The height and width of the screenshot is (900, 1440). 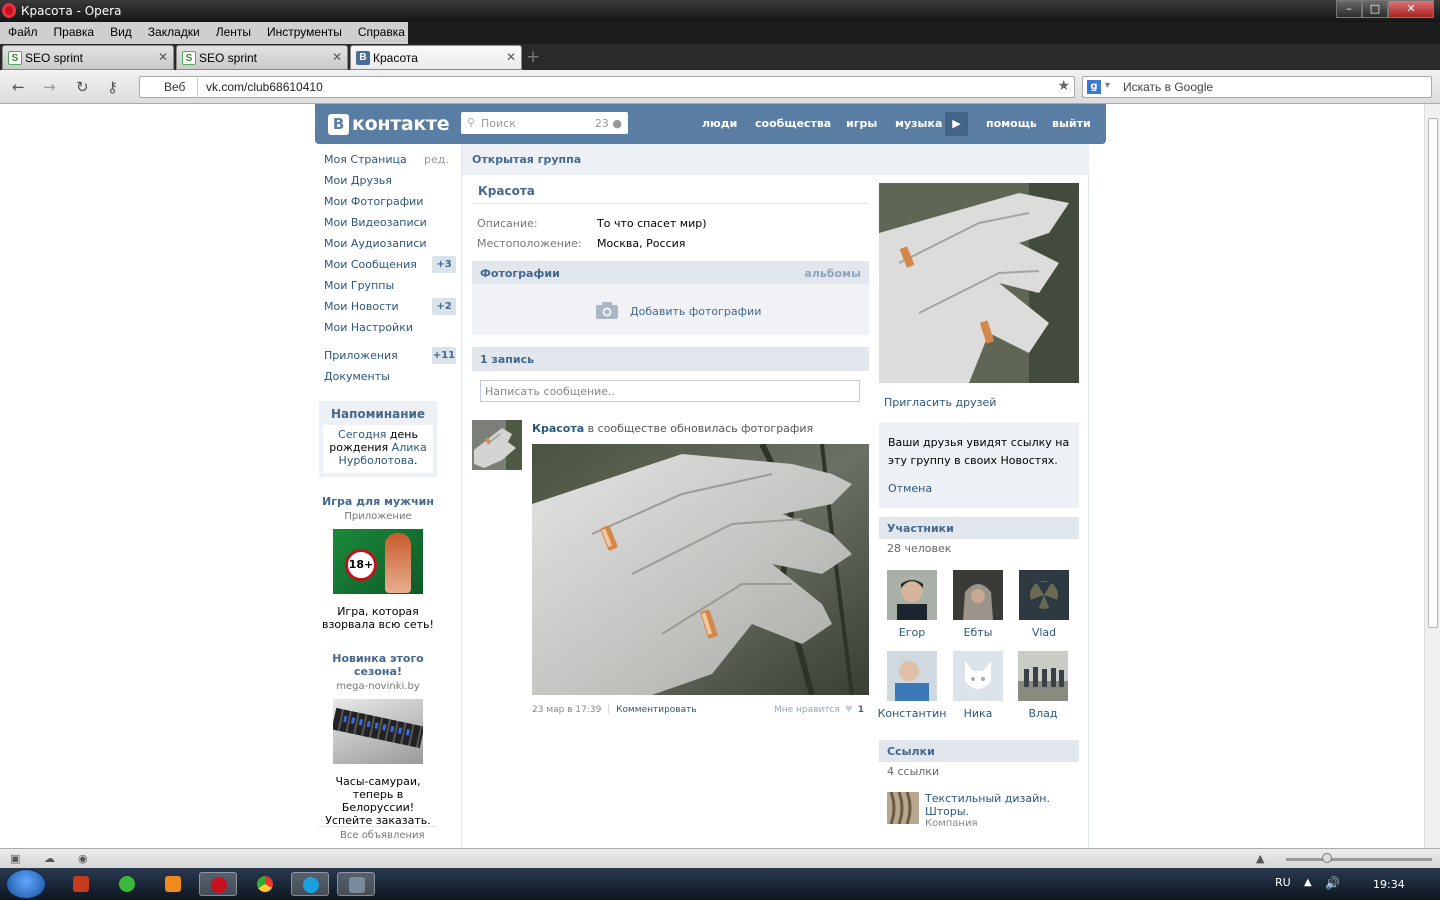 What do you see at coordinates (1043, 685) in the screenshot?
I see `member-vlad-2: Влад` at bounding box center [1043, 685].